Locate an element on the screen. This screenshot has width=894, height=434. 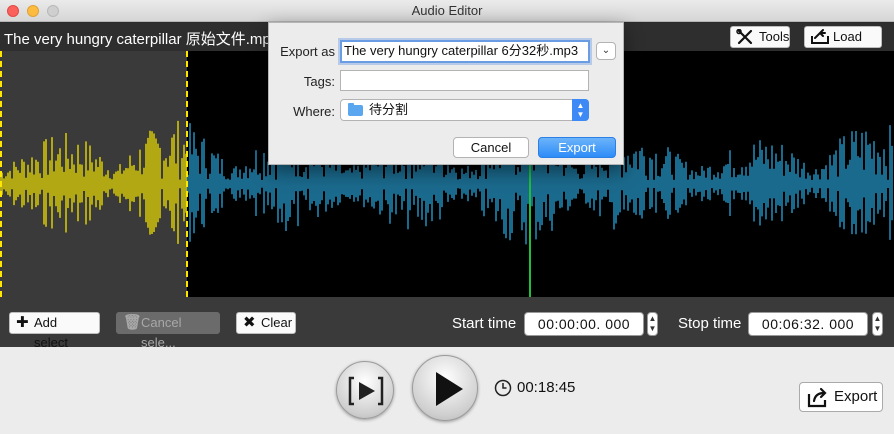
export-button: Export is located at coordinates (841, 397).